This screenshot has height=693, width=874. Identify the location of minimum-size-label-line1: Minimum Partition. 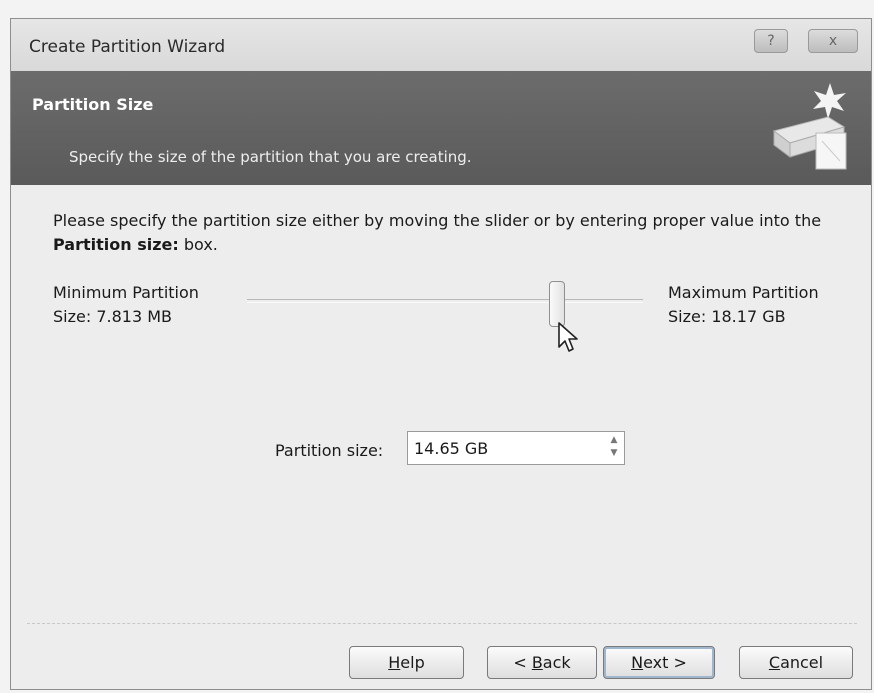
(126, 292).